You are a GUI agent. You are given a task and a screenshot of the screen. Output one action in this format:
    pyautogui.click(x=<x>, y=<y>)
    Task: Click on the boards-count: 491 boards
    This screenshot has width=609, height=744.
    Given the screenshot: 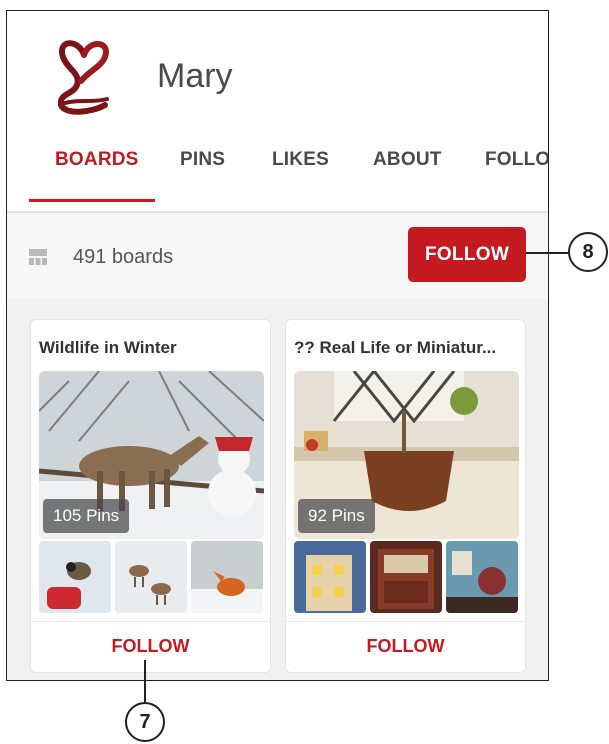 What is the action you would take?
    pyautogui.click(x=123, y=257)
    